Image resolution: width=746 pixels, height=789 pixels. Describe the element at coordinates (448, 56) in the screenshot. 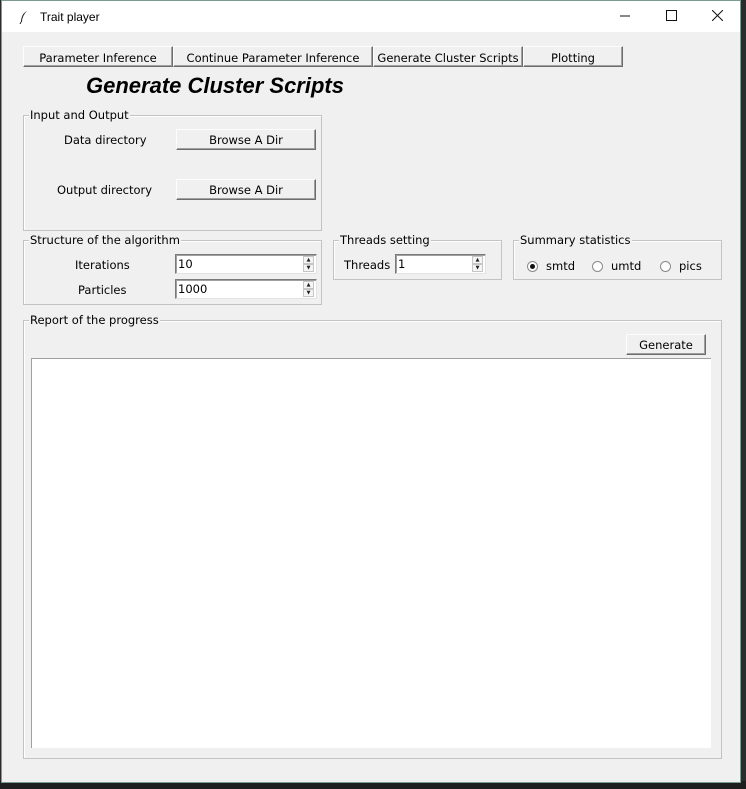

I see `tab-generate-cluster-scripts: Generate Cluster Scripts` at that location.